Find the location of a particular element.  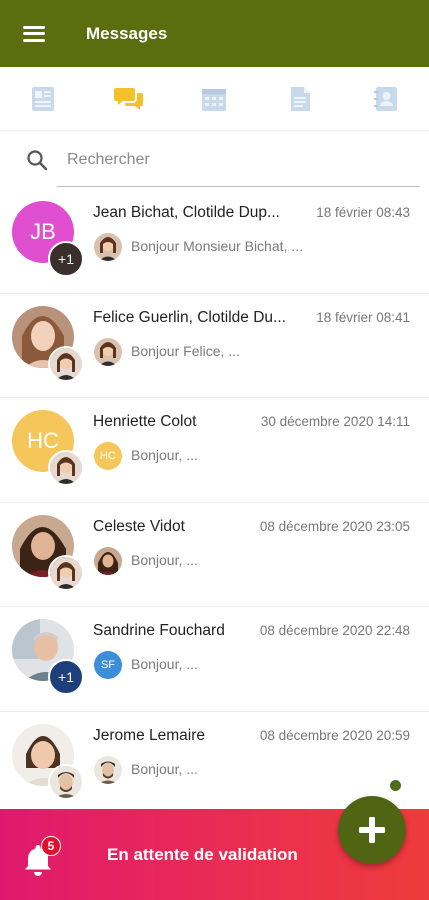

sender-initials: HC is located at coordinates (108, 456).